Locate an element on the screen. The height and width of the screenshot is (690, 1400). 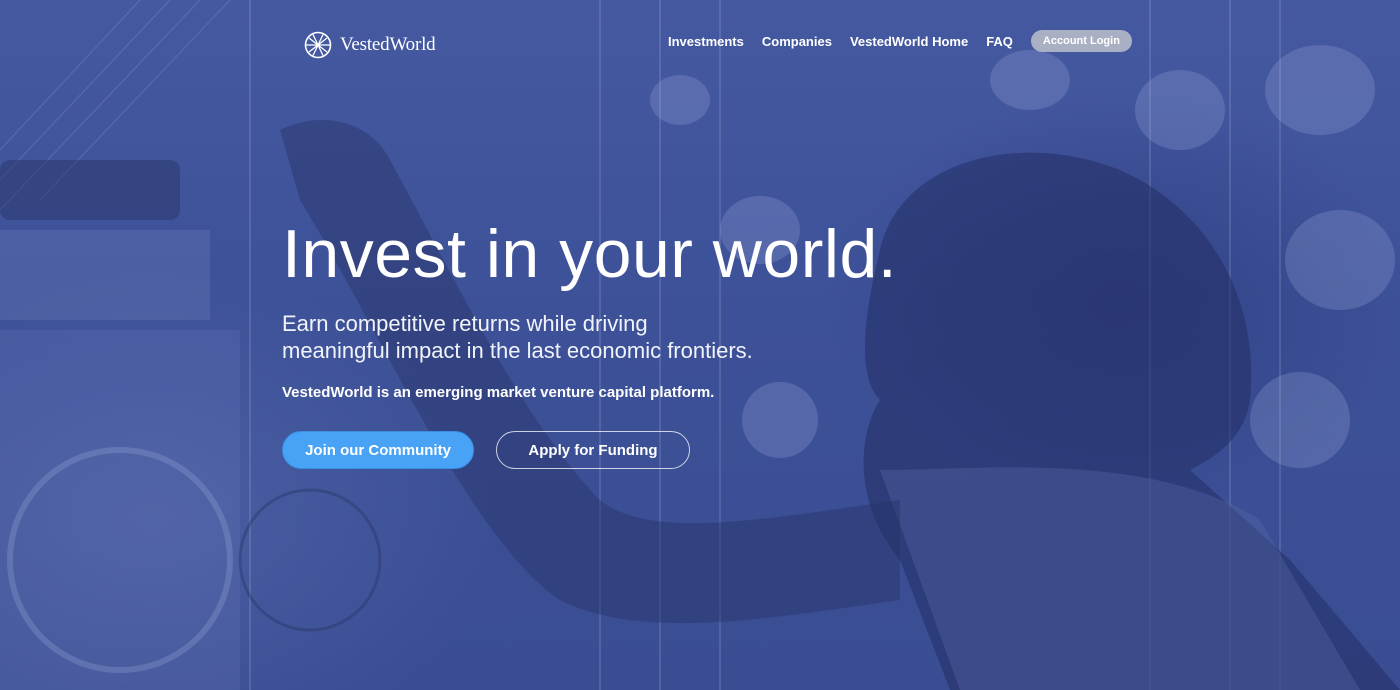
apply-for-funding-button: Apply for Funding is located at coordinates (593, 450).